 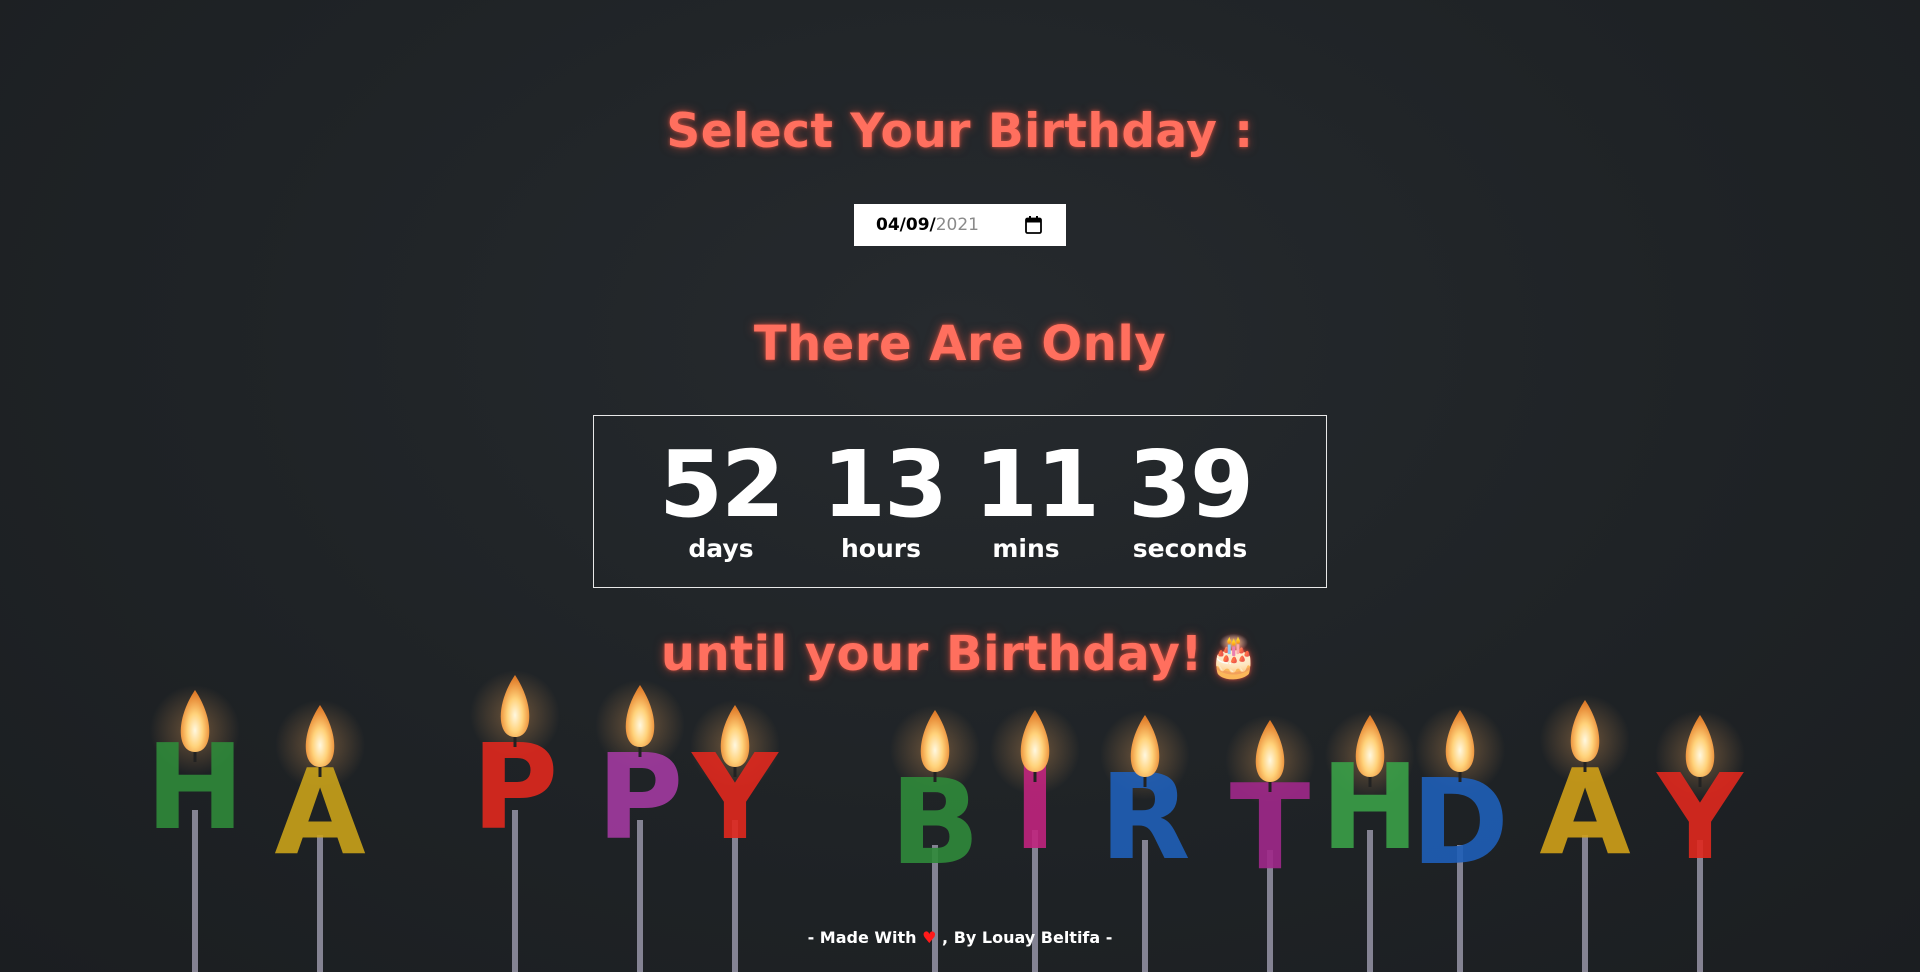 I want to click on countdown-mins: 11 mins, so click(x=1037, y=497).